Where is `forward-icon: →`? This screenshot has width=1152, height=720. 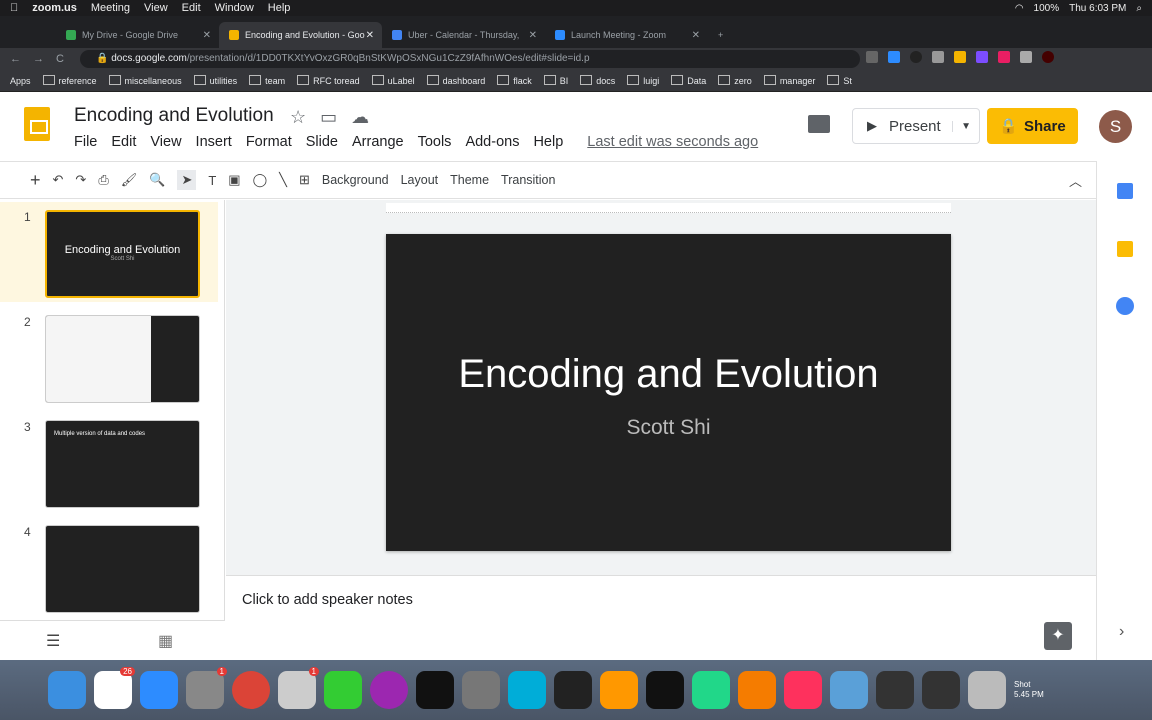
forward-icon: → is located at coordinates (38, 59).